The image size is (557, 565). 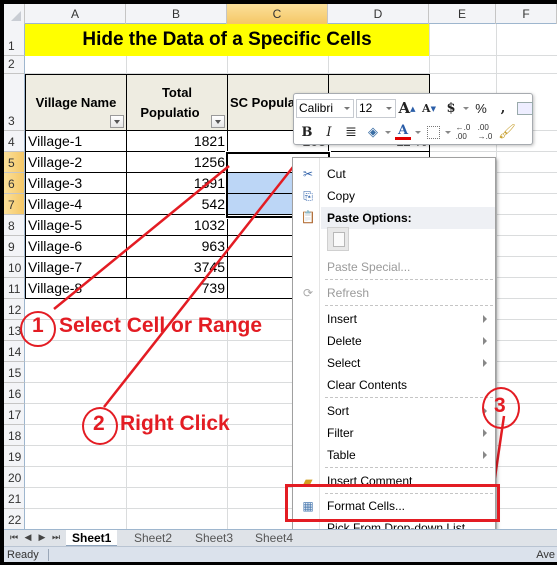 I want to click on currency-button: $, so click(x=451, y=108).